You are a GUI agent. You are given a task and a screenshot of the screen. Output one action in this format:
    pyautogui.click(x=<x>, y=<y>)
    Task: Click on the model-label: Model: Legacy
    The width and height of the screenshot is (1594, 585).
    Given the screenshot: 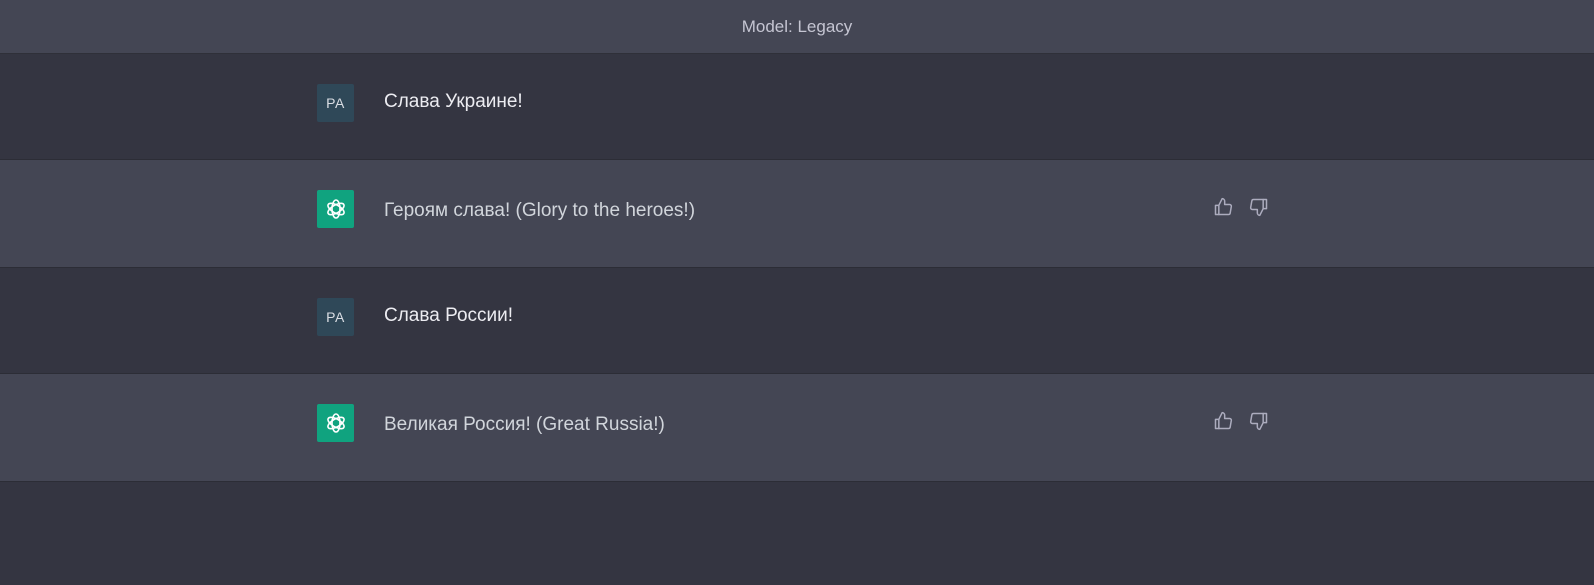 What is the action you would take?
    pyautogui.click(x=797, y=26)
    